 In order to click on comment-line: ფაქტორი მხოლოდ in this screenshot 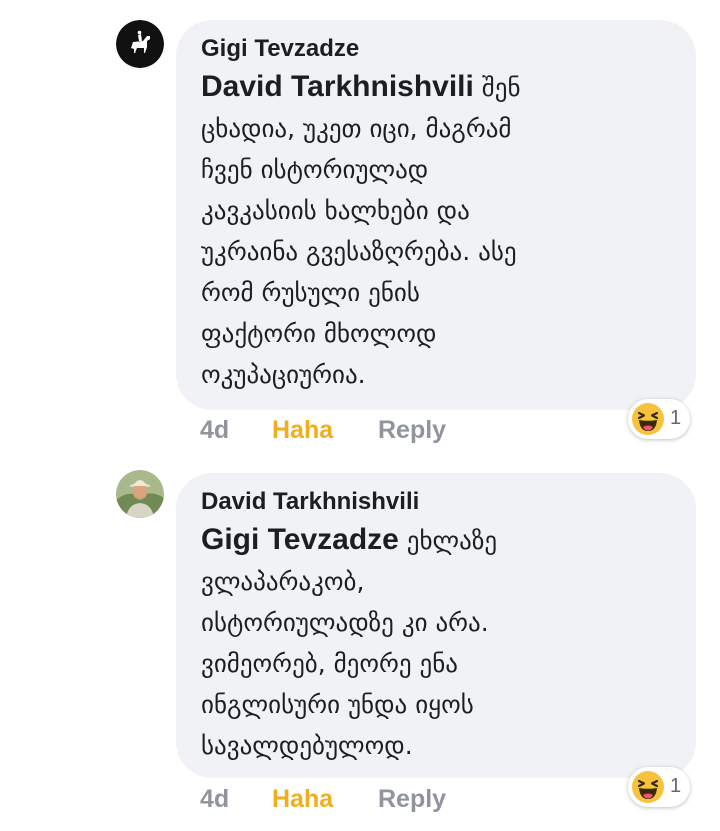, I will do `click(319, 333)`.